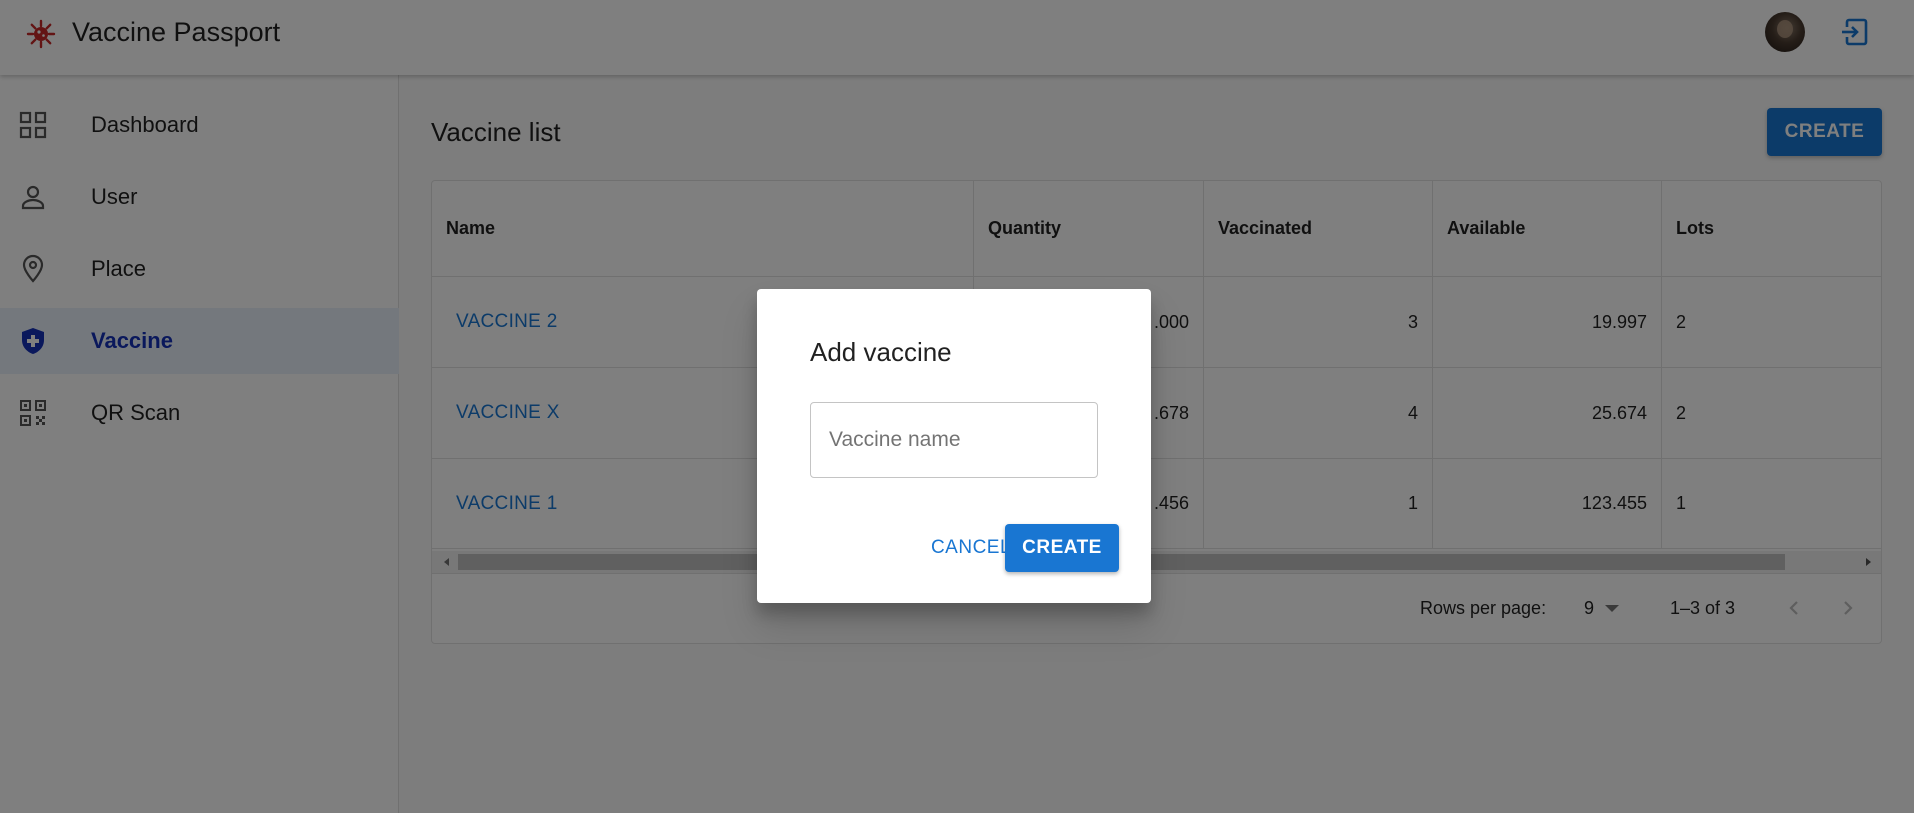  Describe the element at coordinates (954, 440) in the screenshot. I see `vaccine-name-input` at that location.